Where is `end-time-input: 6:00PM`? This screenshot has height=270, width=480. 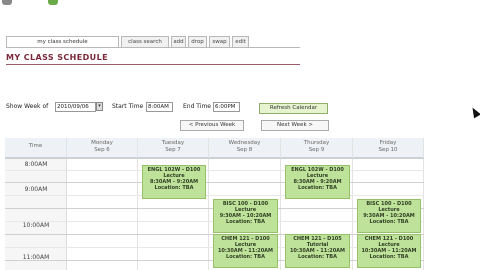
end-time-input: 6:00PM is located at coordinates (226, 107).